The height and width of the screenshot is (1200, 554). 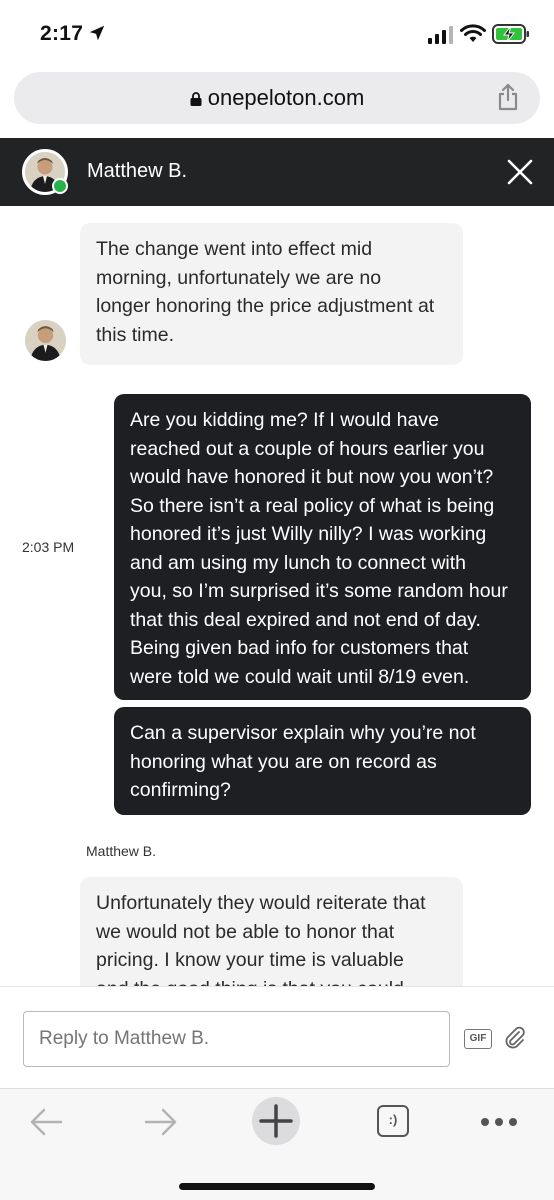 What do you see at coordinates (261, 903) in the screenshot?
I see `message-line: Unfortunately they would reiterate that` at bounding box center [261, 903].